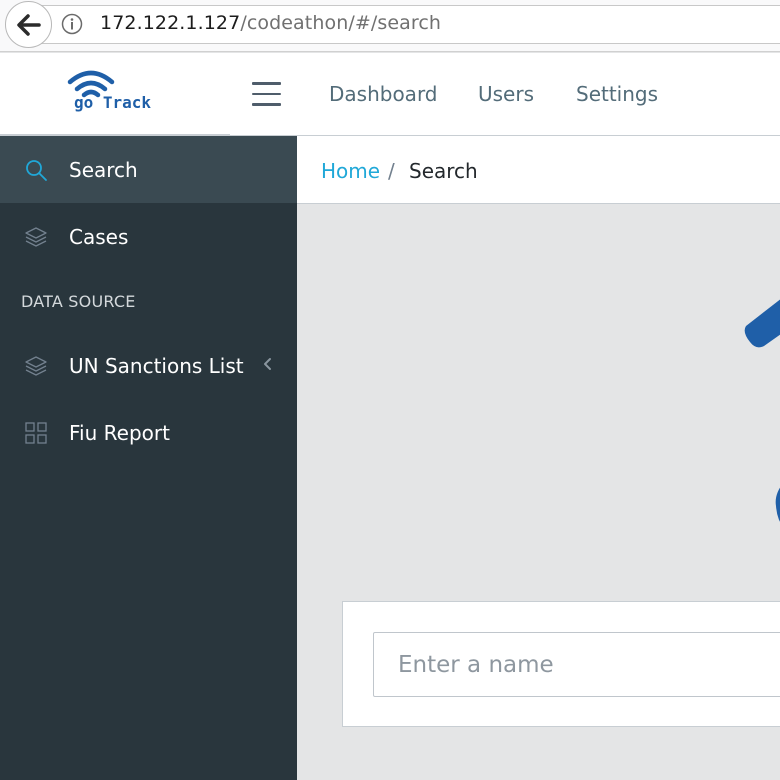  I want to click on sidebar-item-un-sanctions-list: UN Sanctions List, so click(148, 365).